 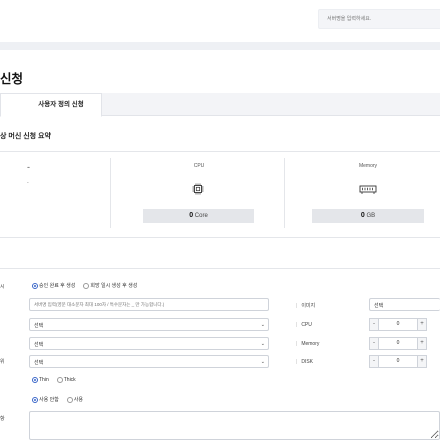 What do you see at coordinates (234, 425) in the screenshot?
I see `description-textarea` at bounding box center [234, 425].